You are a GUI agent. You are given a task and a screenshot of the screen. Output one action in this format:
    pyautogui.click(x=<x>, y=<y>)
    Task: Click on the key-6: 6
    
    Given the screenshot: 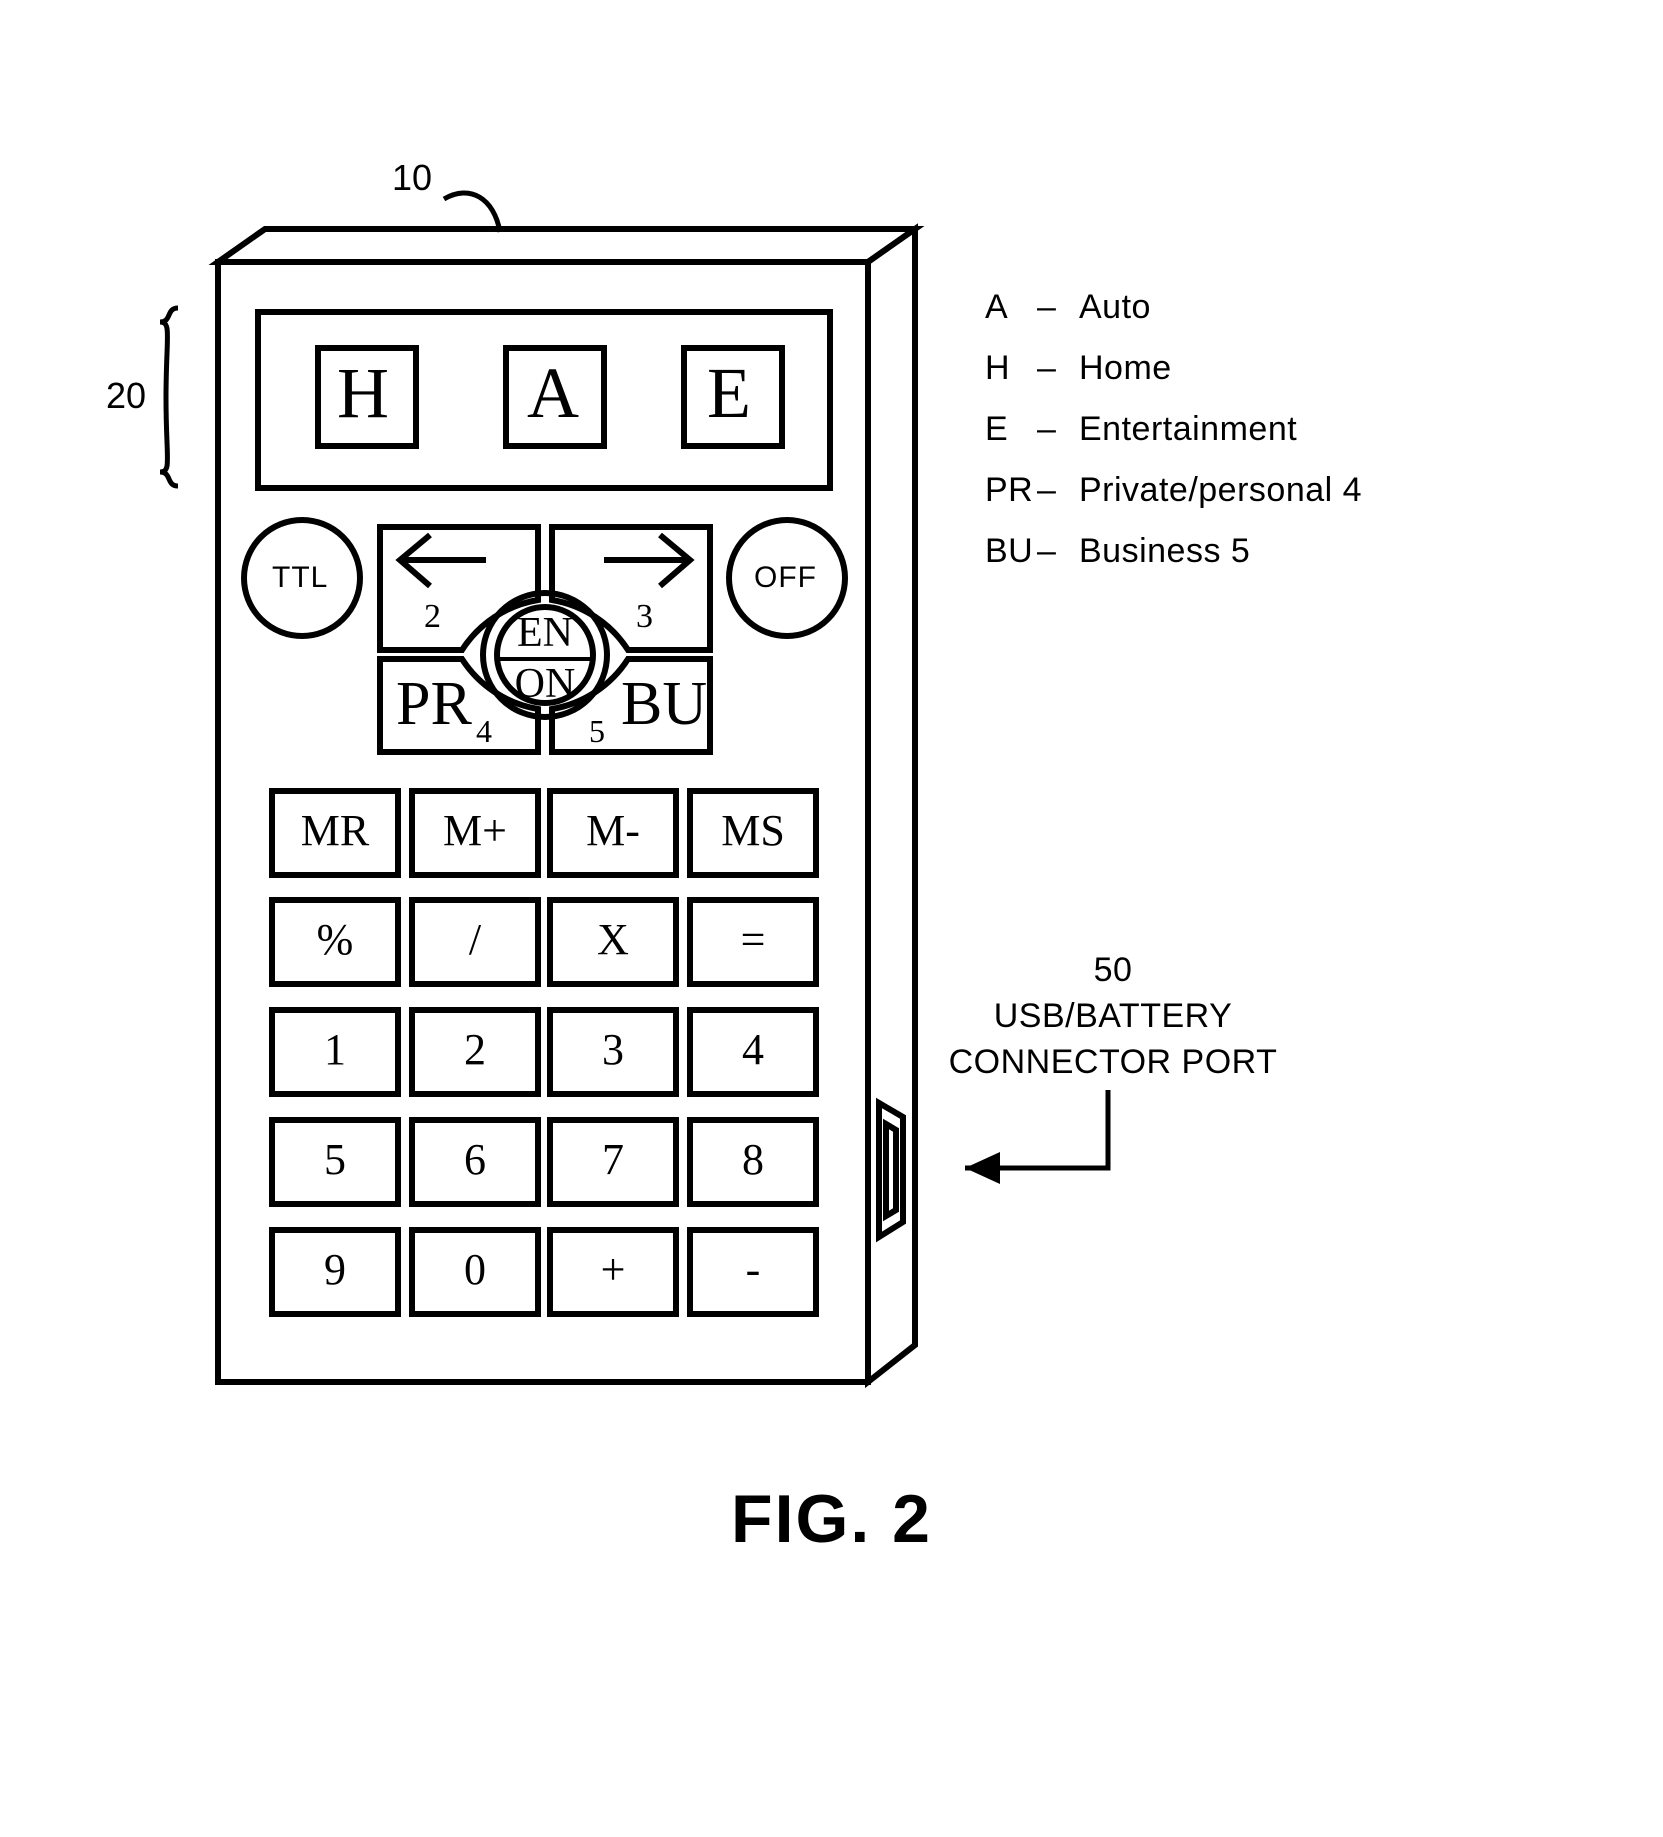 What is the action you would take?
    pyautogui.click(x=475, y=1160)
    